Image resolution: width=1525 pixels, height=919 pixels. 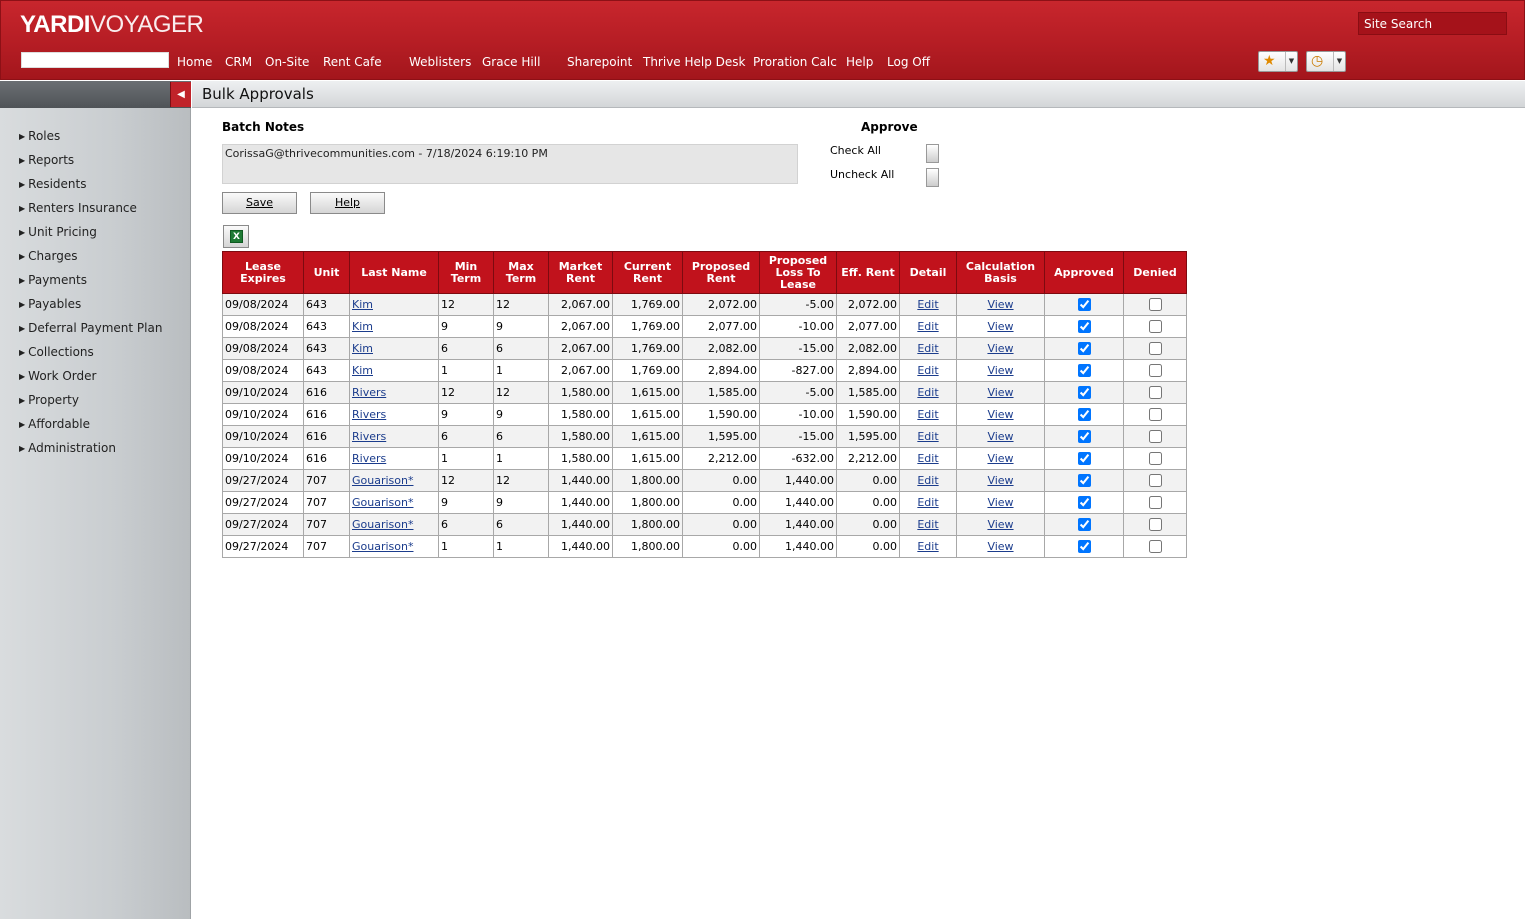 I want to click on sidebar-item-affordable: ▶ Affordable, so click(x=90, y=429).